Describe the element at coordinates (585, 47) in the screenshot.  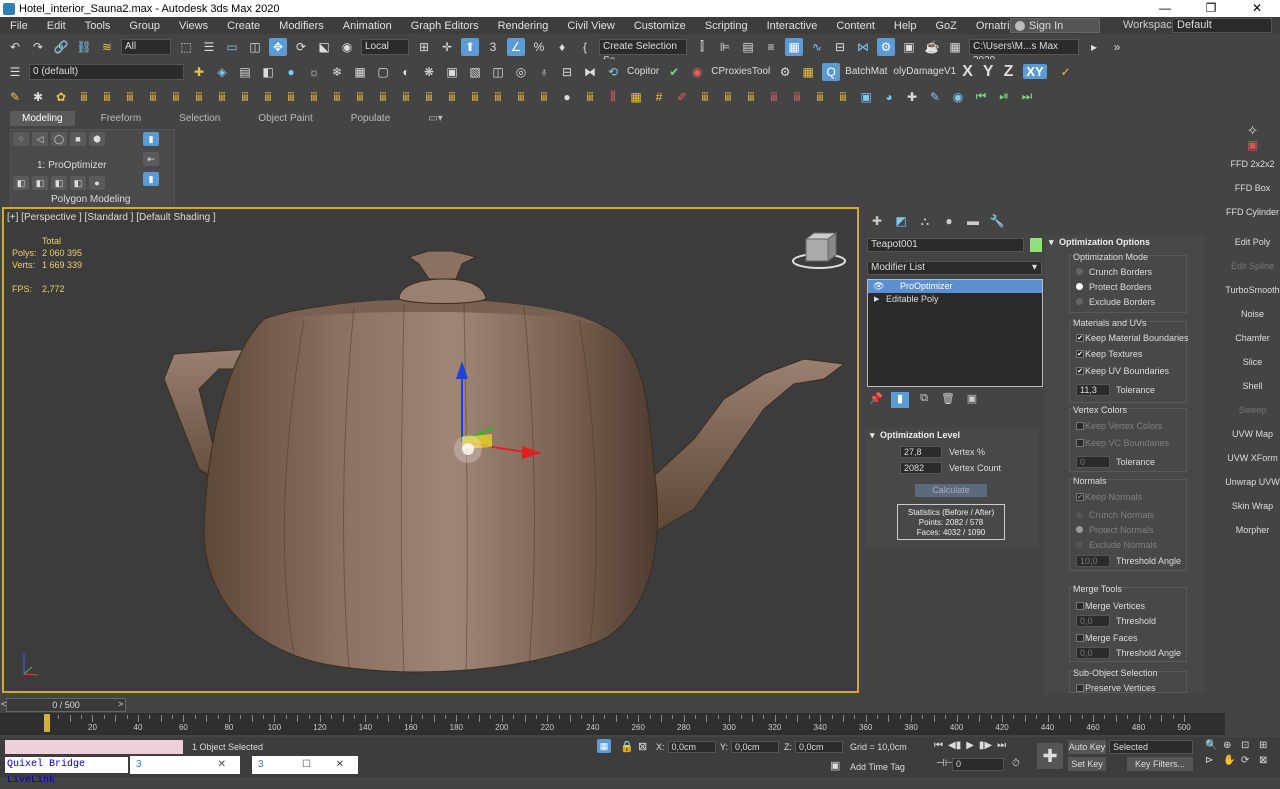
I see `edit-named-selection-icon: {` at that location.